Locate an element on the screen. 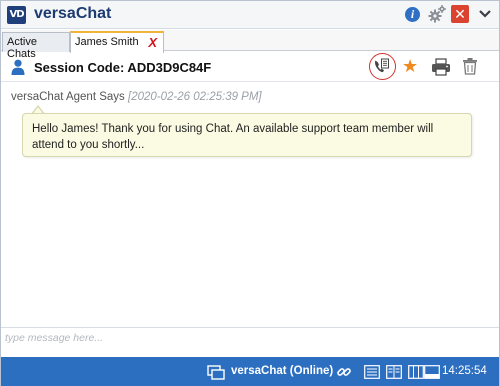 The width and height of the screenshot is (500, 386). info-icon: i is located at coordinates (412, 14).